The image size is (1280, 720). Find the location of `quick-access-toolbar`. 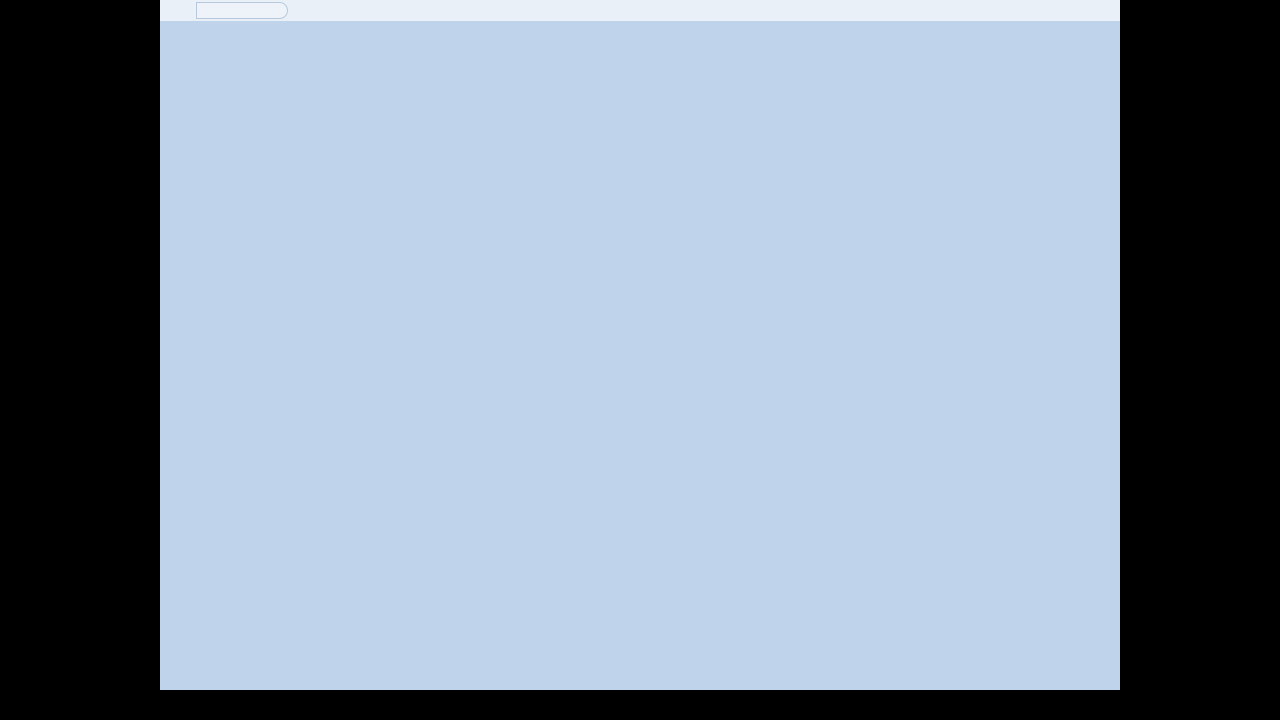

quick-access-toolbar is located at coordinates (242, 10).